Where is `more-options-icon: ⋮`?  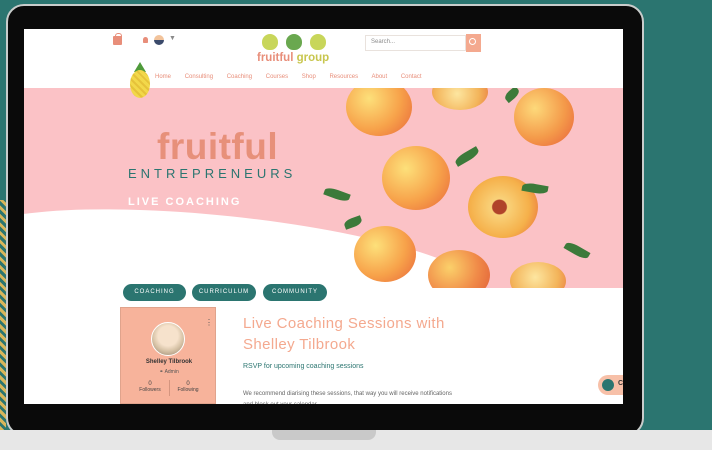 more-options-icon: ⋮ is located at coordinates (209, 322).